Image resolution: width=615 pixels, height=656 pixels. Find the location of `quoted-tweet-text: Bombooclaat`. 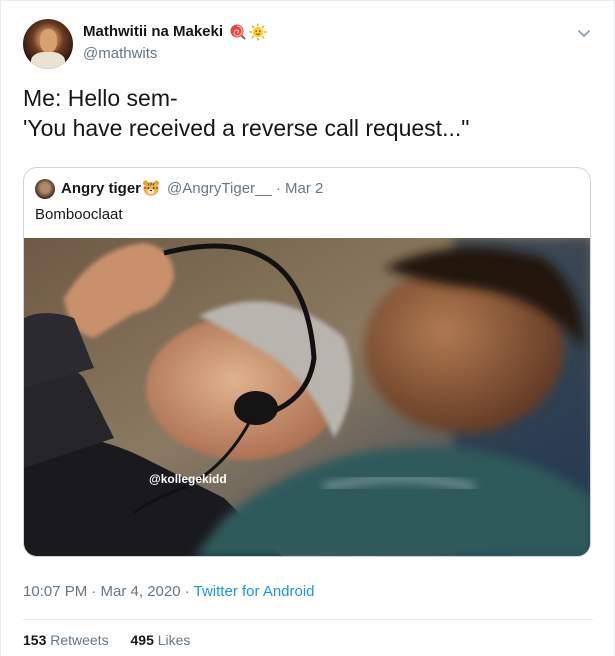

quoted-tweet-text: Bombooclaat is located at coordinates (79, 214).